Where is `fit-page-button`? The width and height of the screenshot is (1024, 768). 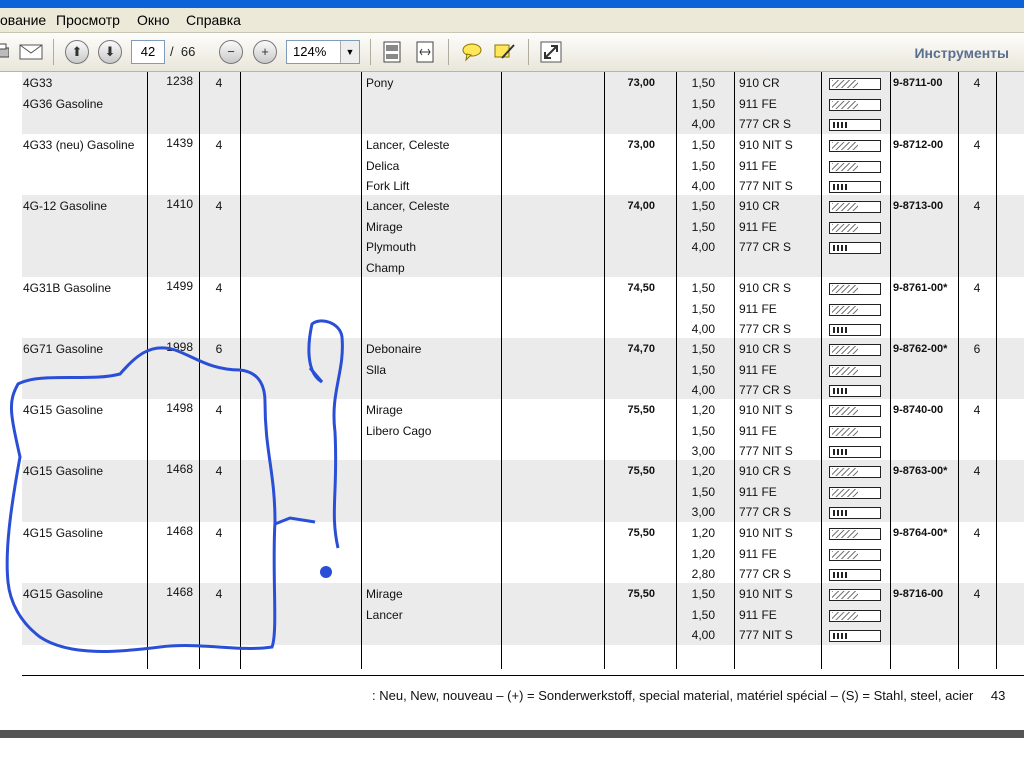
fit-page-button is located at coordinates (392, 52).